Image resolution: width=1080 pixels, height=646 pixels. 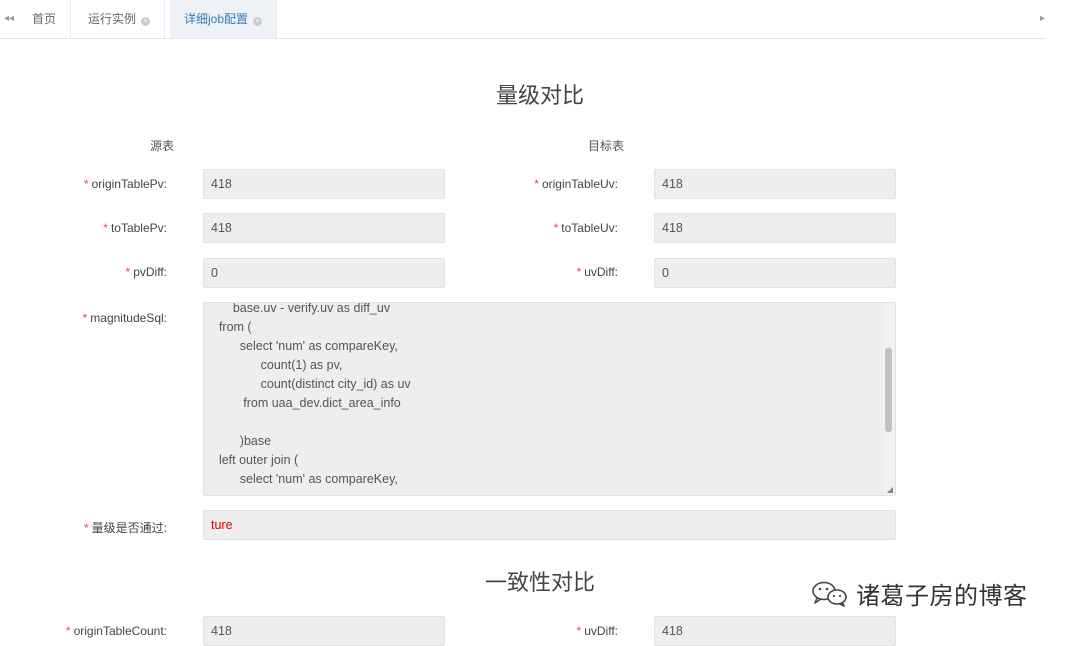 I want to click on tab-run-instances: 运行实例 ×, so click(x=120, y=19).